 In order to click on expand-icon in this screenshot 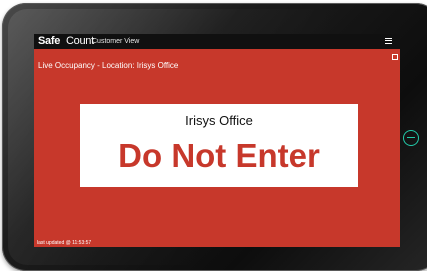, I will do `click(395, 57)`.